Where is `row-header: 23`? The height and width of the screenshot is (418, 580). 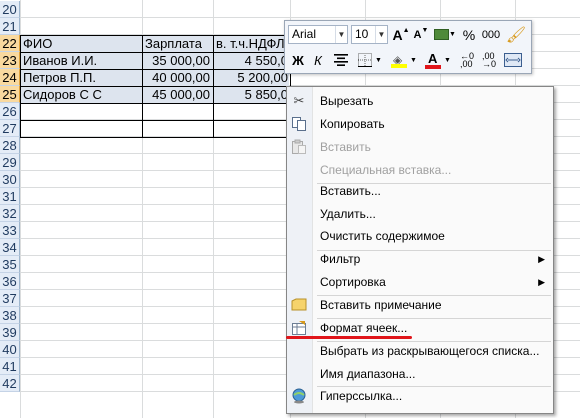 row-header: 23 is located at coordinates (10, 60).